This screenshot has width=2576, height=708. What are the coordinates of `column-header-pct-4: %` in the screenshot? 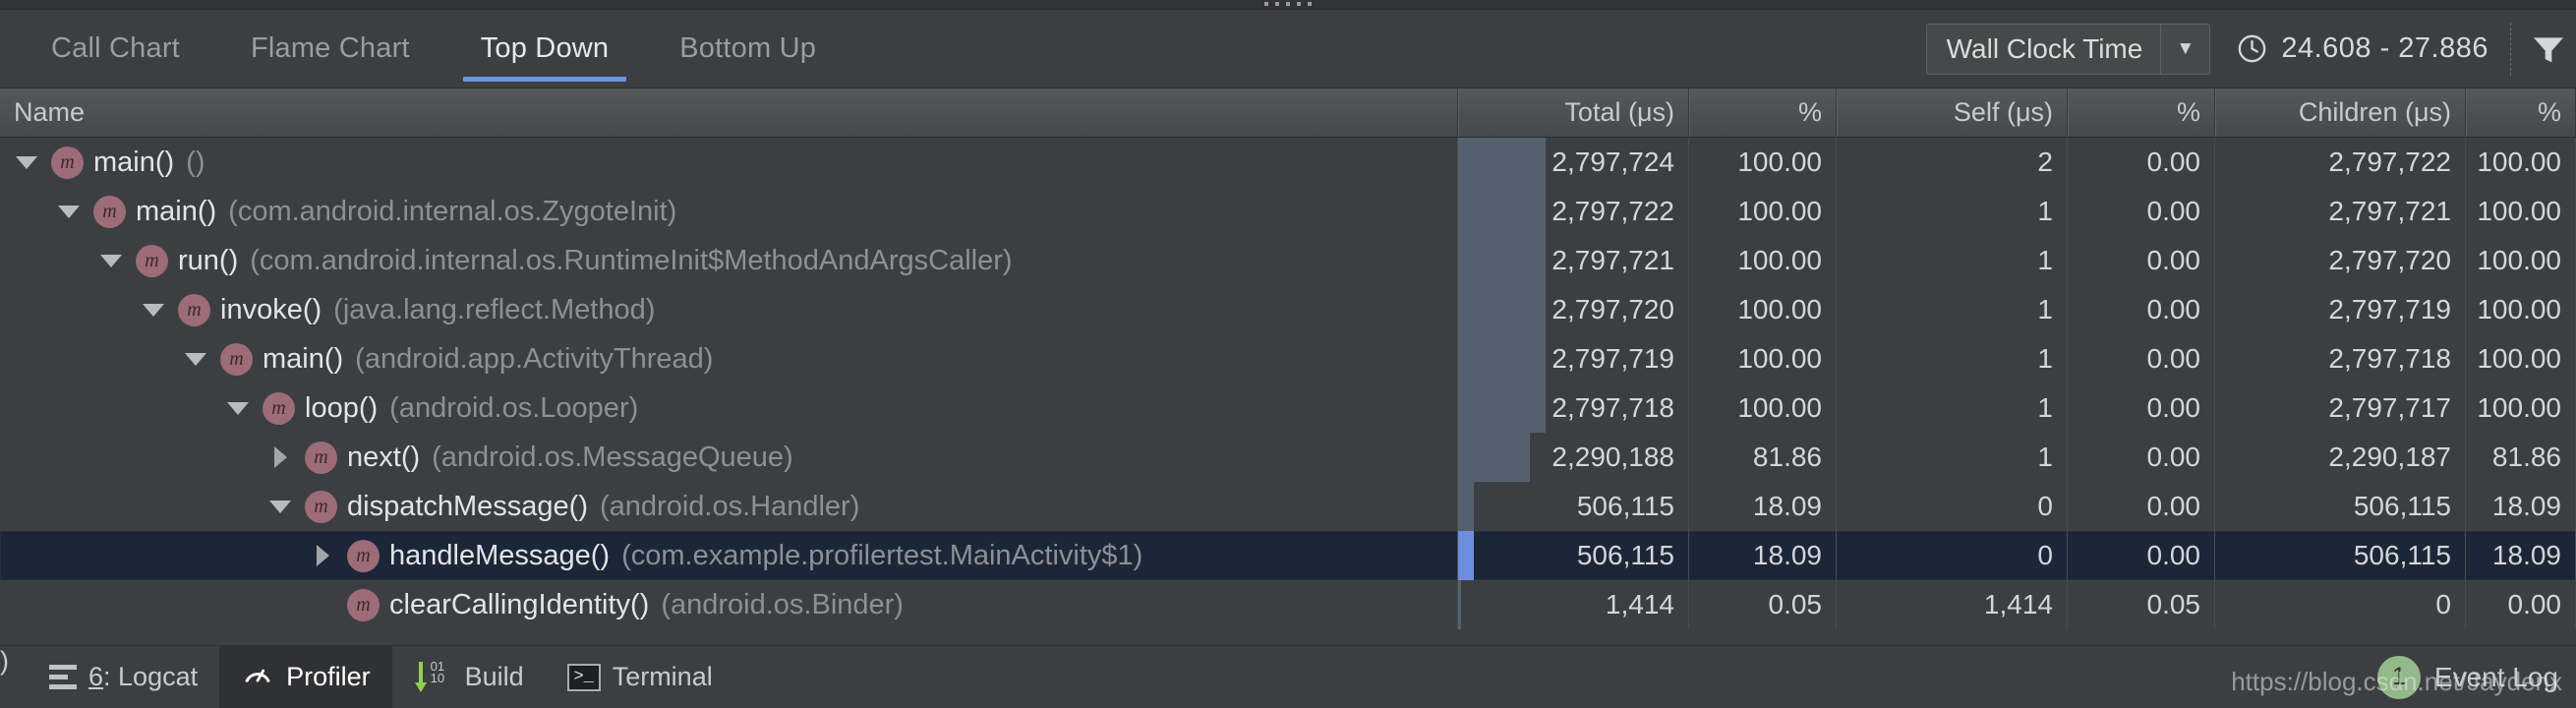 It's located at (2141, 112).